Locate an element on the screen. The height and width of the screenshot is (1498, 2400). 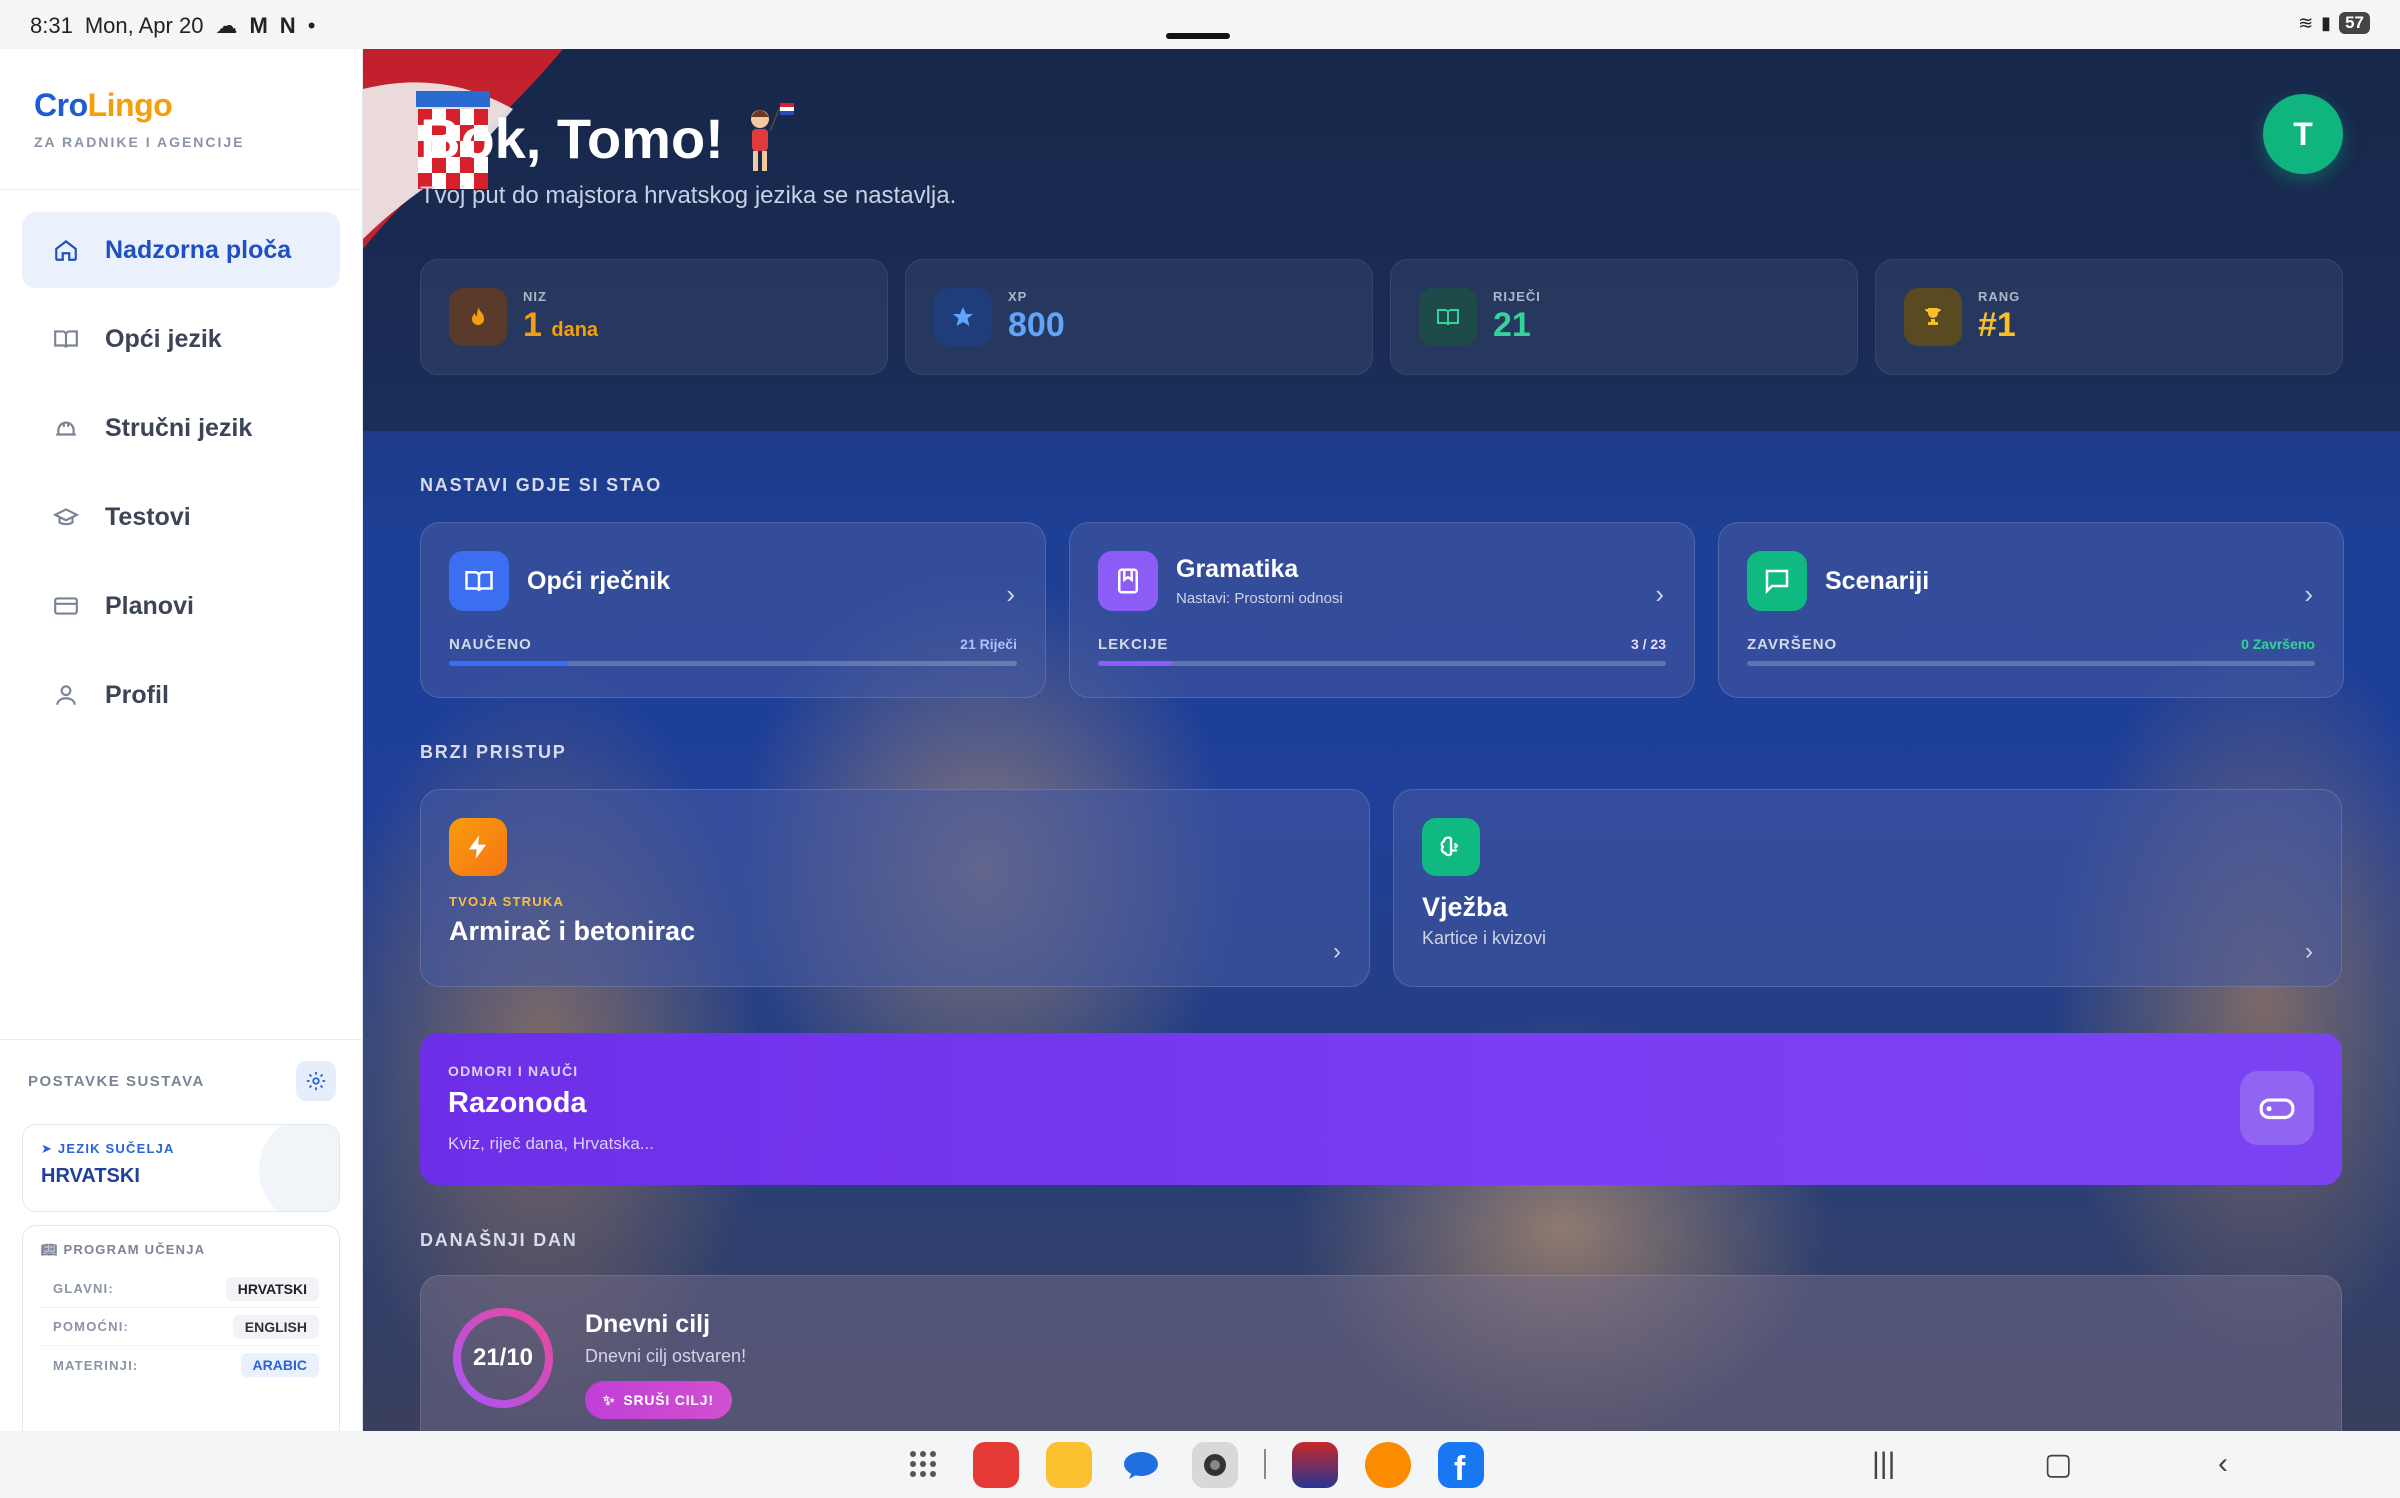
avatar: T is located at coordinates (2303, 134).